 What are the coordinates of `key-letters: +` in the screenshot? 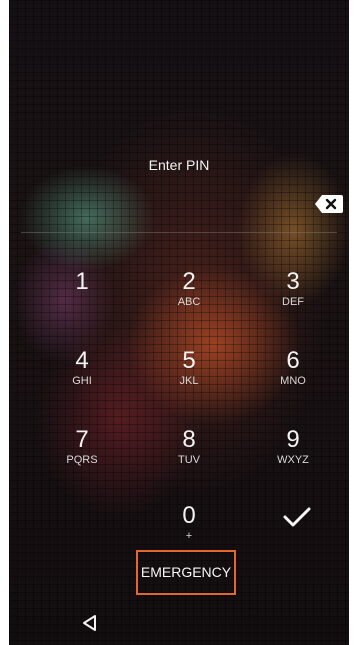 It's located at (189, 536).